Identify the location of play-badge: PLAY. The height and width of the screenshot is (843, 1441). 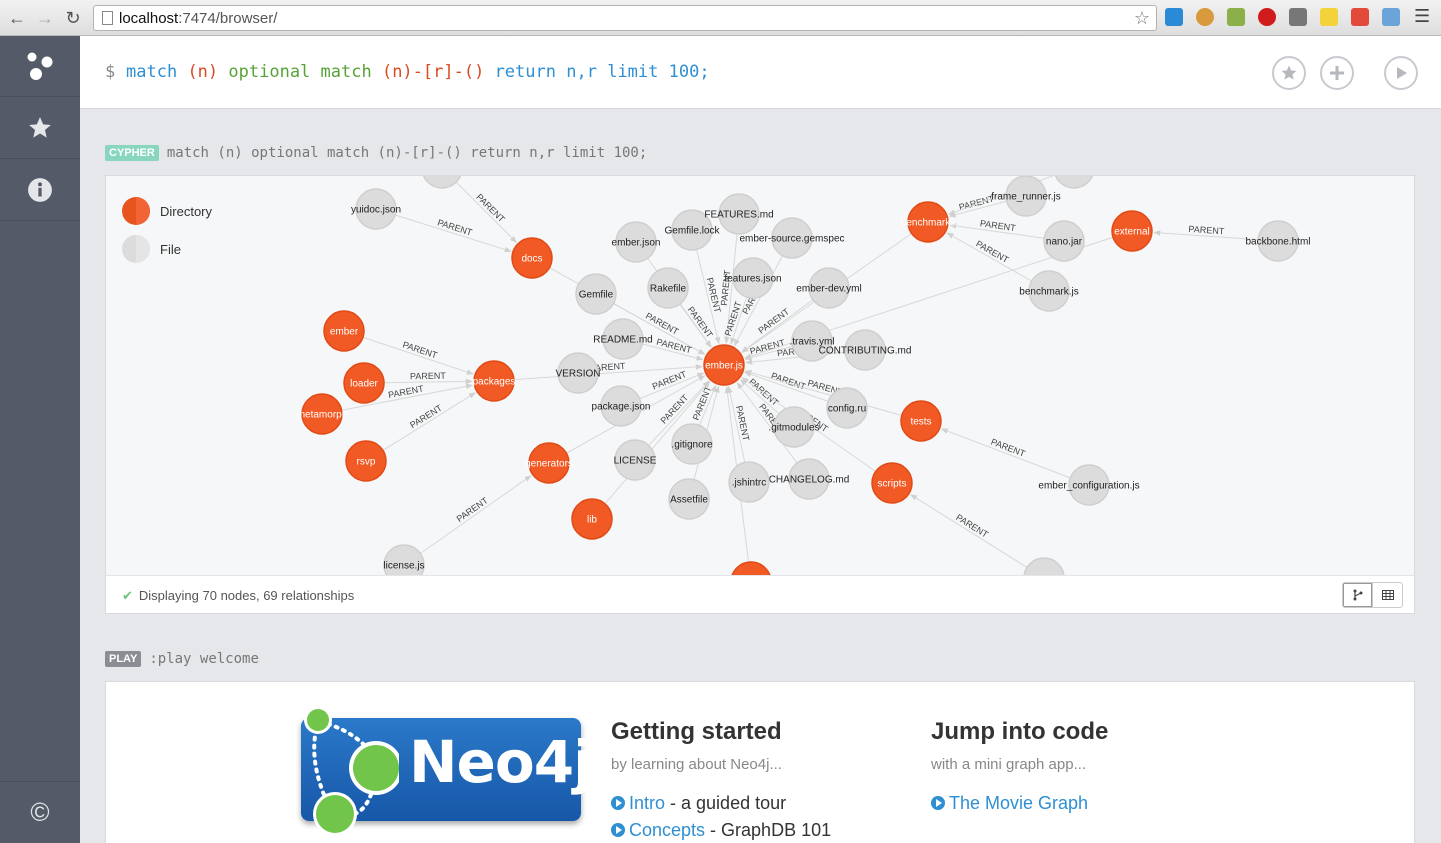
(123, 659).